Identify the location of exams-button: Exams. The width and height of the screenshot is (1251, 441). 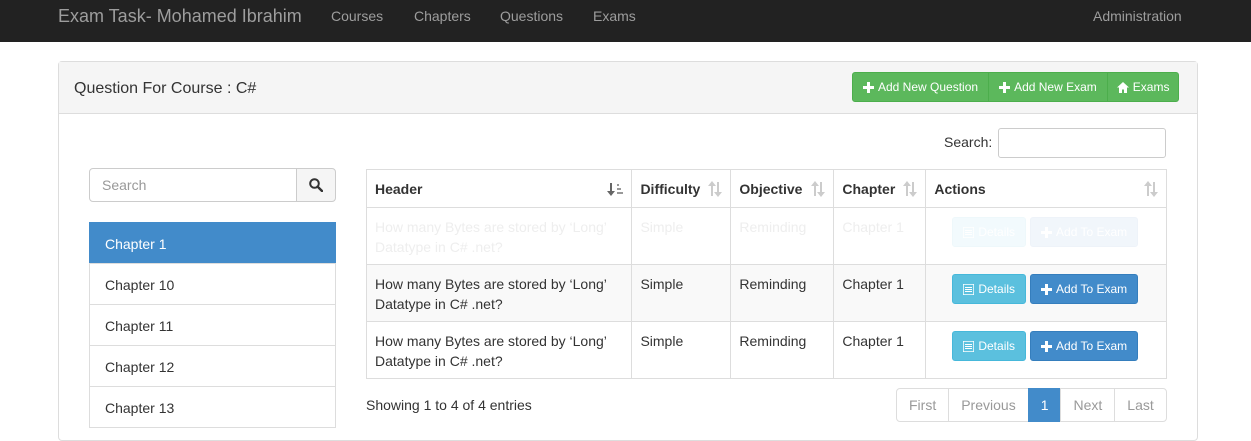
(1143, 87).